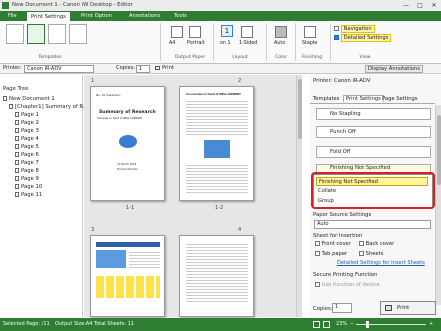 Image resolution: width=441 pixels, height=331 pixels. I want to click on page-caption-1: 1-1, so click(130, 208).